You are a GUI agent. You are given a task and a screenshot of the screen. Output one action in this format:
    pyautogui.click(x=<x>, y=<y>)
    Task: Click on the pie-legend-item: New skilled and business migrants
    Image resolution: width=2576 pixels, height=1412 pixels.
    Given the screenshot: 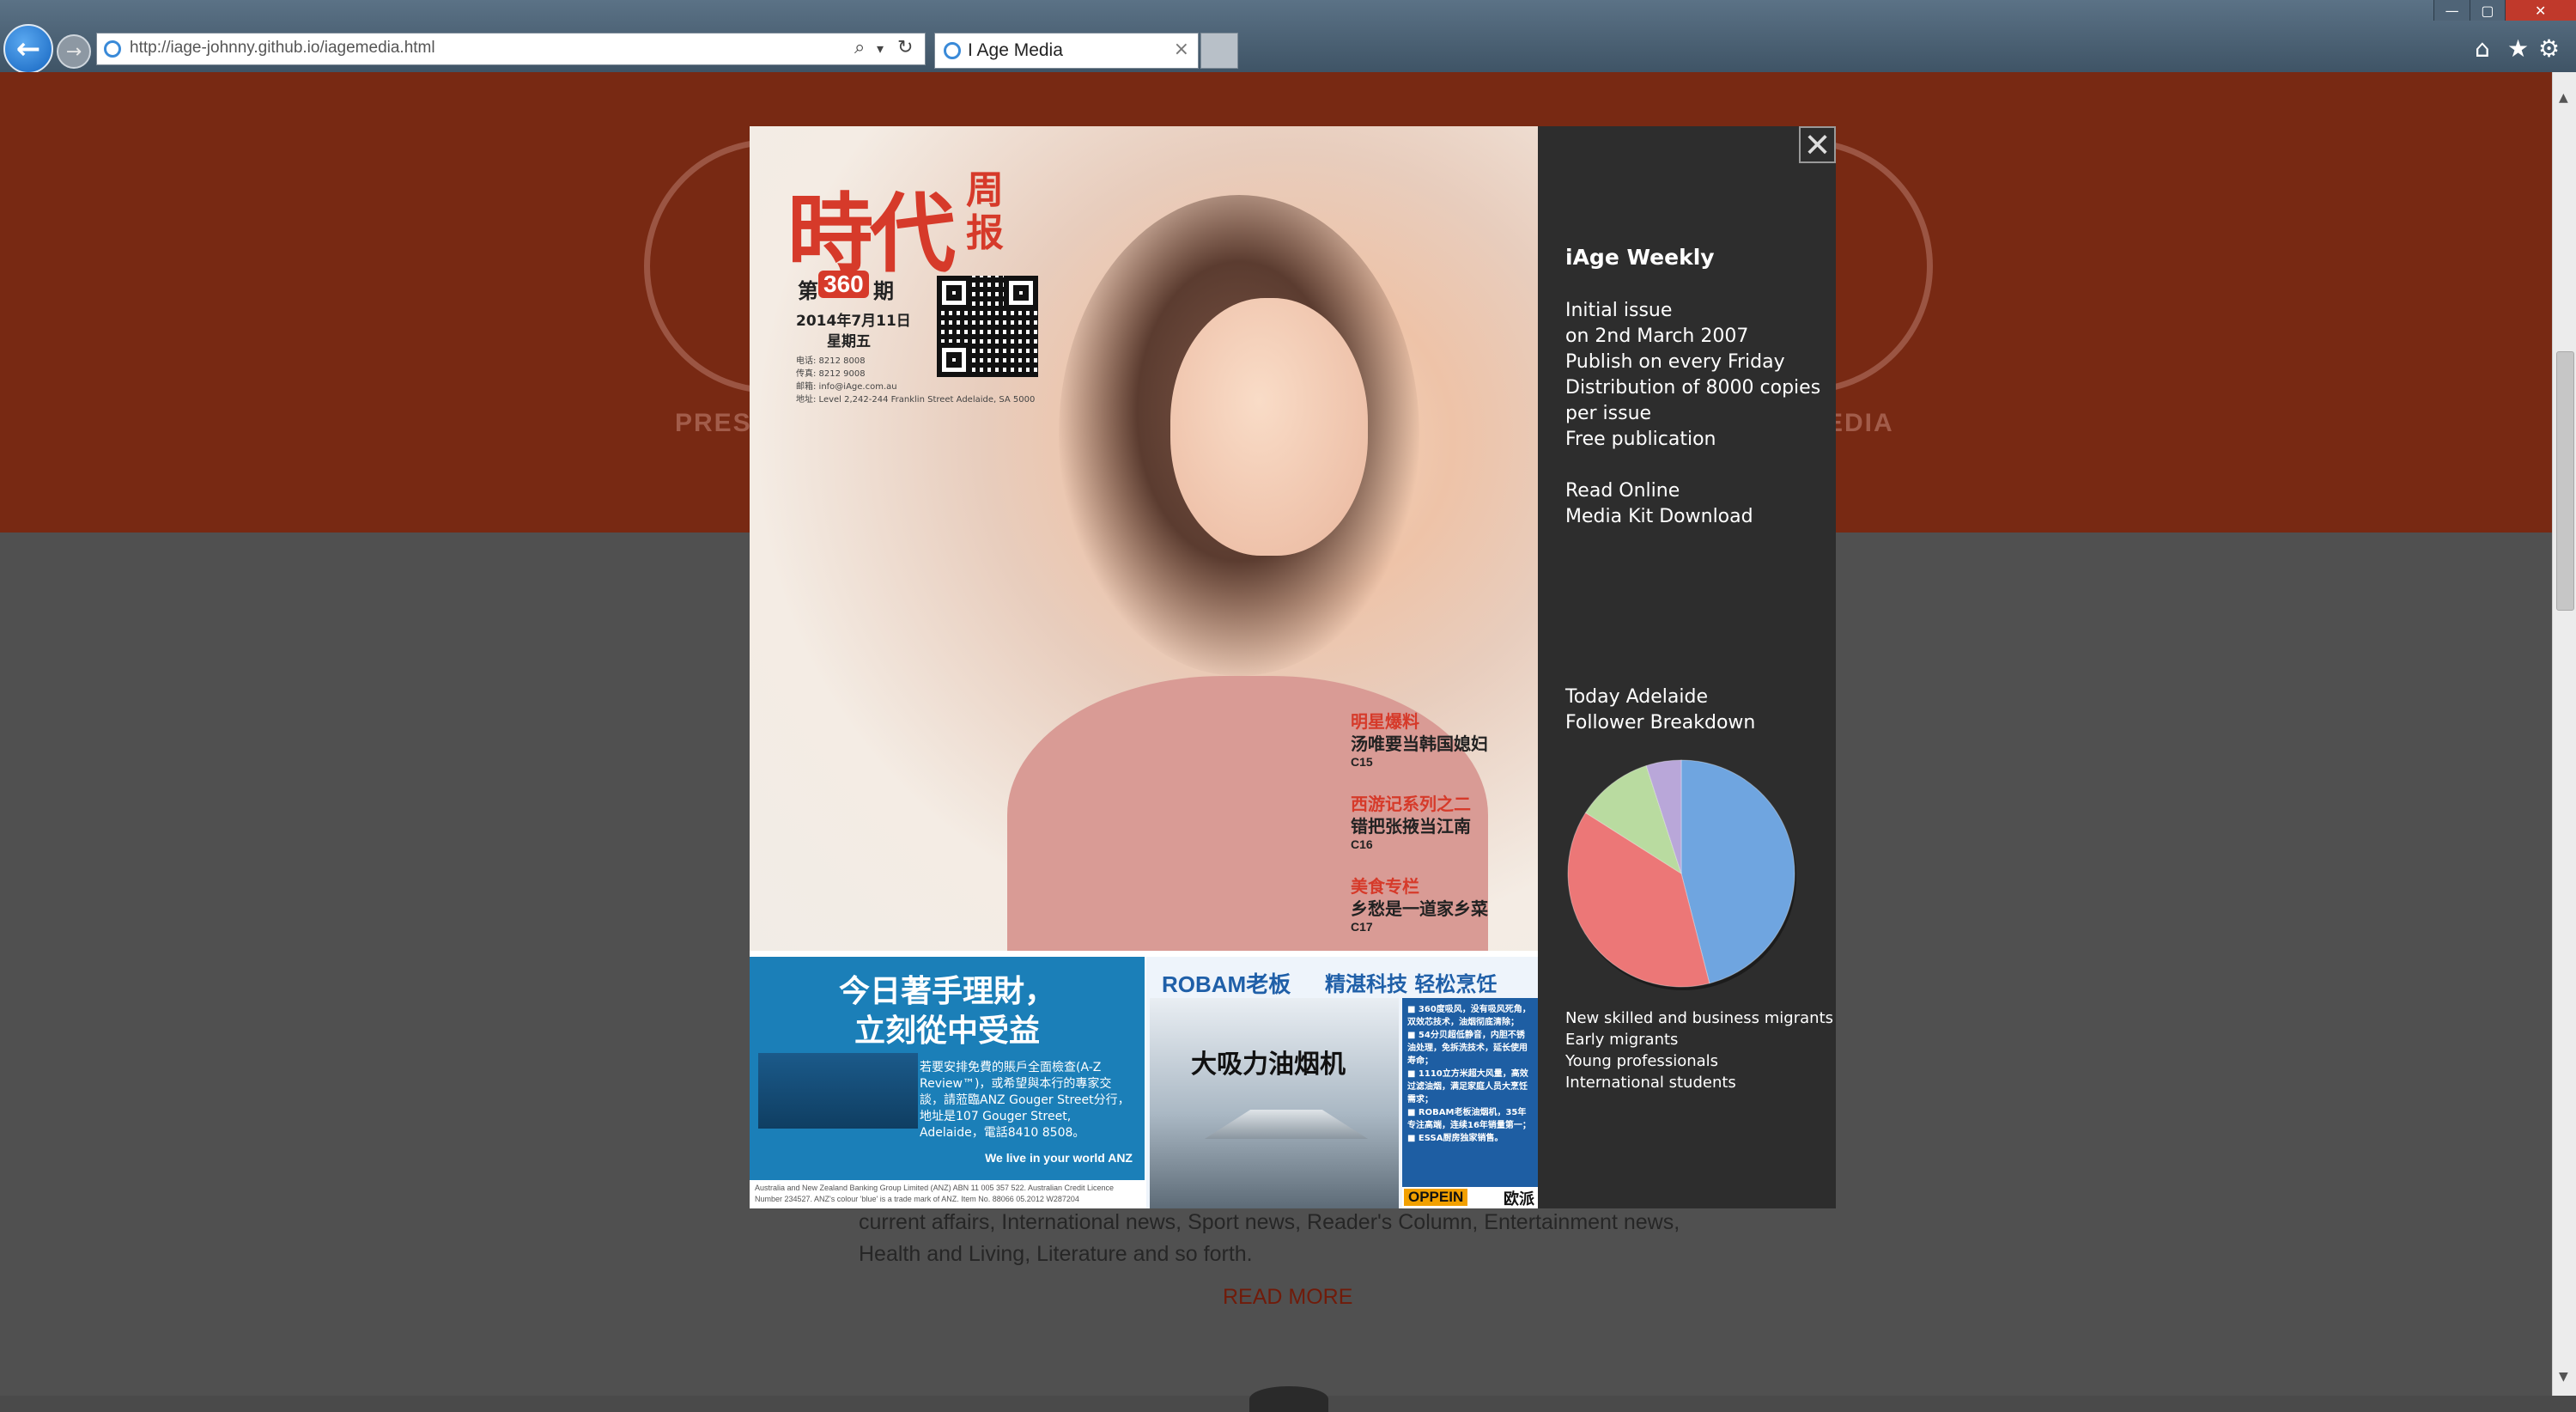 What is the action you would take?
    pyautogui.click(x=1700, y=1018)
    